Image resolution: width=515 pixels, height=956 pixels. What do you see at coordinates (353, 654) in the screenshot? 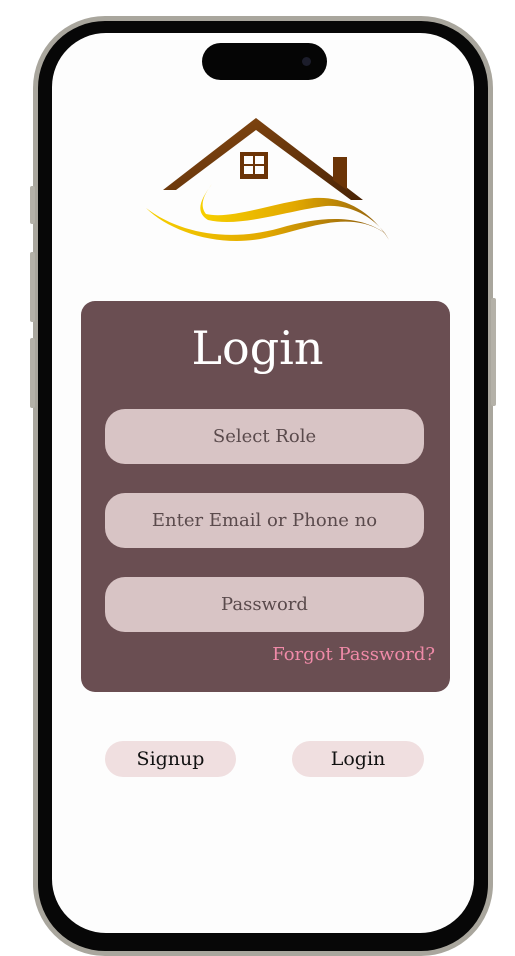
I see `forgot-password-link: Forgot Password?` at bounding box center [353, 654].